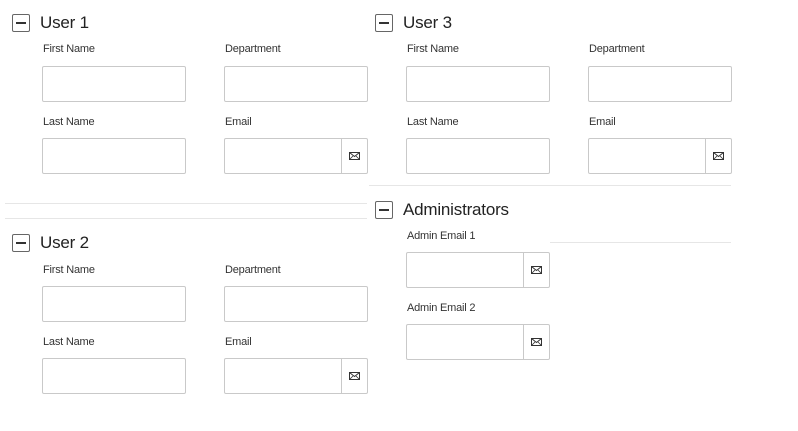 The width and height of the screenshot is (798, 431). I want to click on user2-department-input, so click(296, 304).